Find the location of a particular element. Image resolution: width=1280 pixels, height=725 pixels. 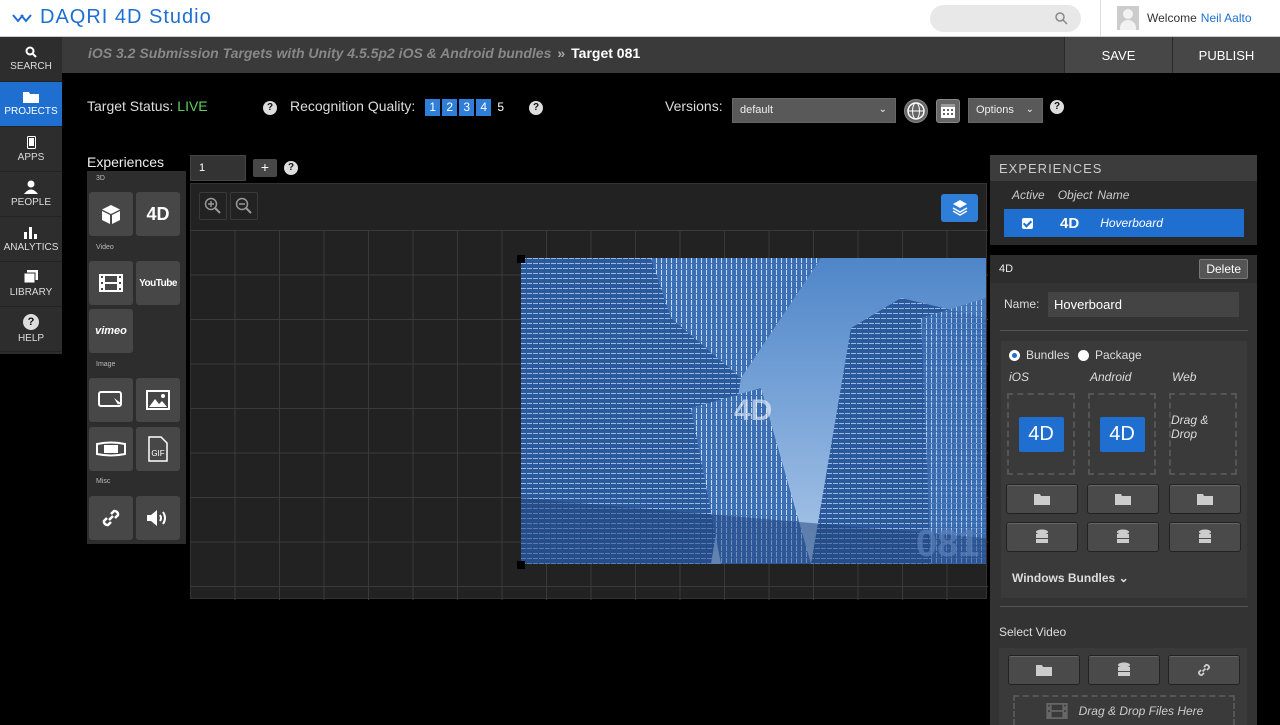

nav-projects: PROJECTS is located at coordinates (31, 104).